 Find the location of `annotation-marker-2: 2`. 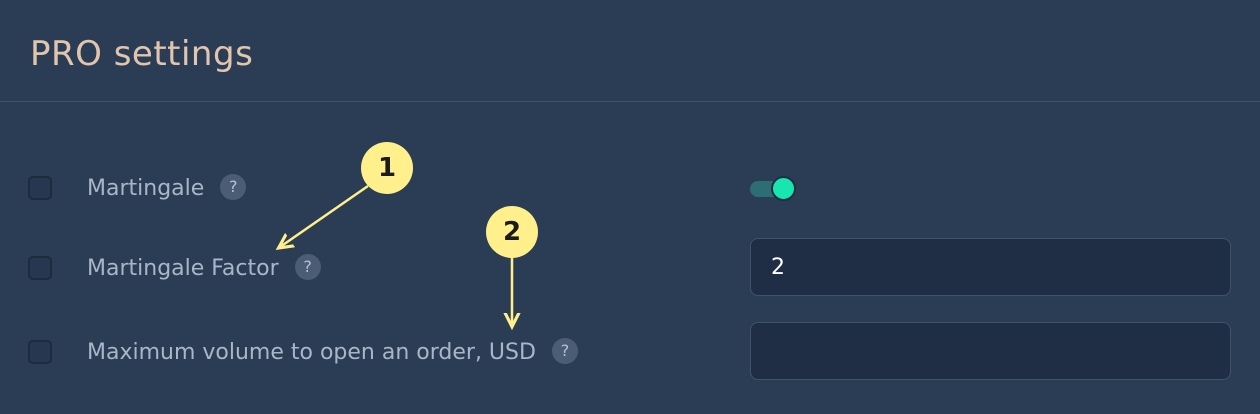

annotation-marker-2: 2 is located at coordinates (512, 232).